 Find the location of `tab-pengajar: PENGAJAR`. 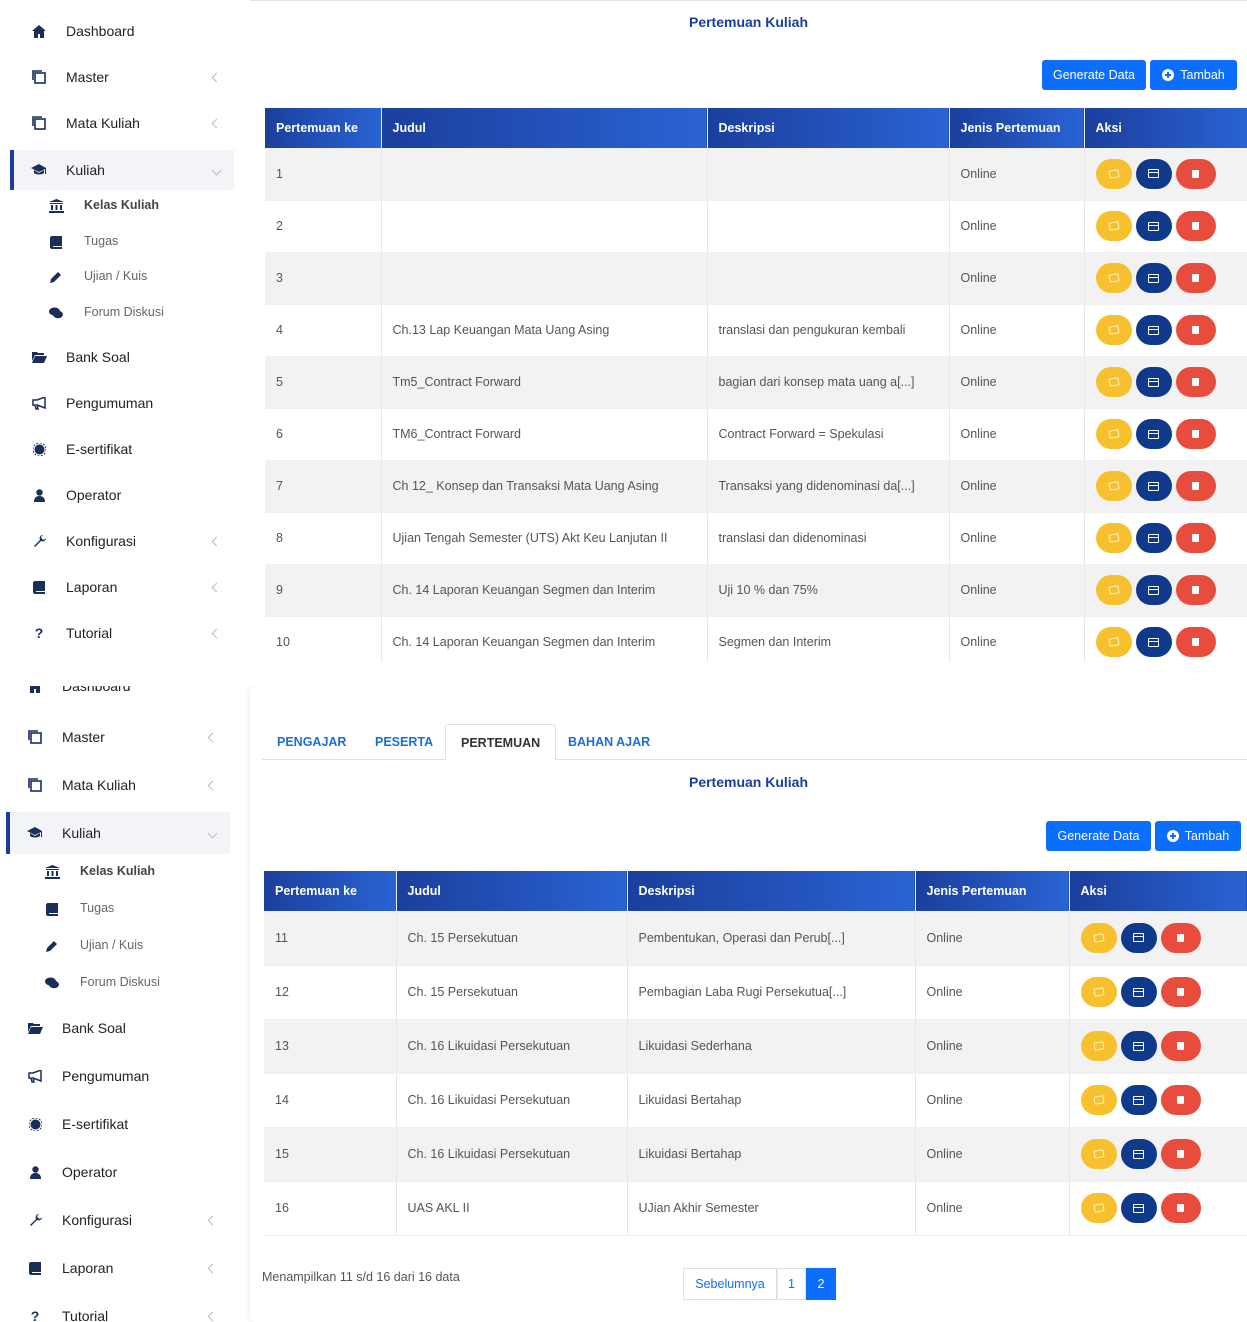

tab-pengajar: PENGAJAR is located at coordinates (311, 742).